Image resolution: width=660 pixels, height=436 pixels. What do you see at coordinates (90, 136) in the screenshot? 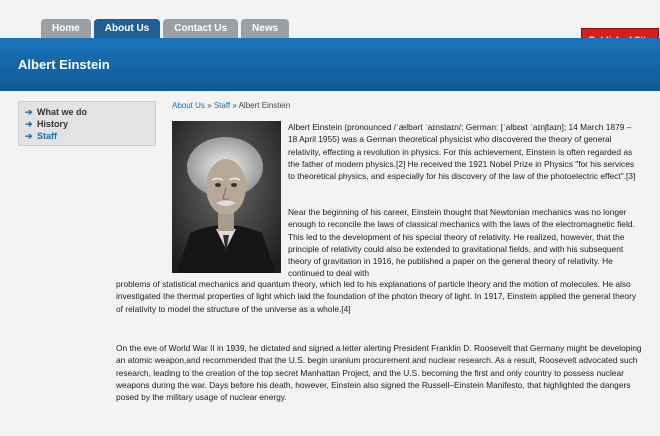
I see `sidebar-item-staff: ➔ Staff` at bounding box center [90, 136].